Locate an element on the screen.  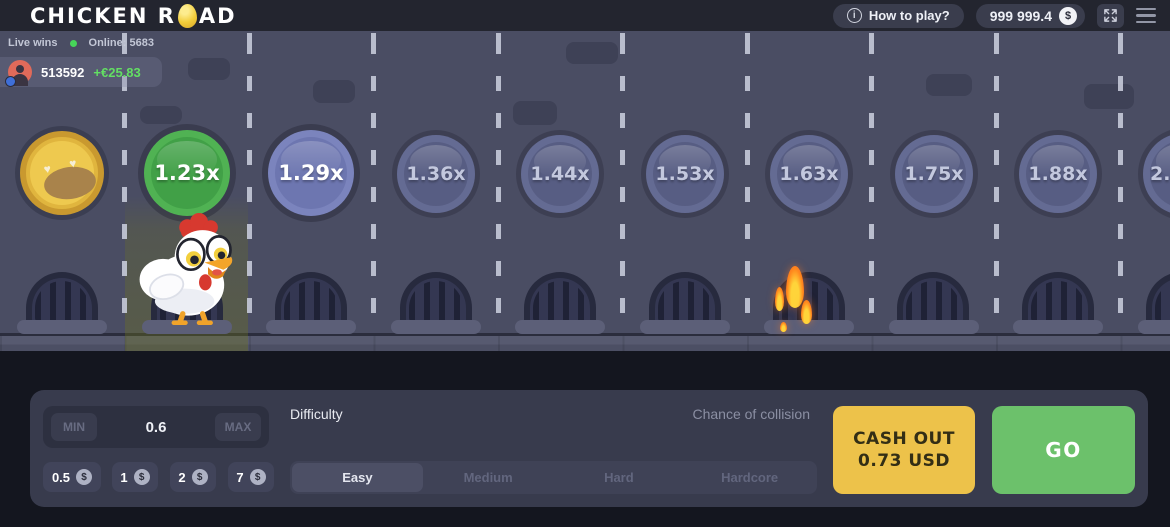
logo: CHICKEN R AD is located at coordinates (133, 15).